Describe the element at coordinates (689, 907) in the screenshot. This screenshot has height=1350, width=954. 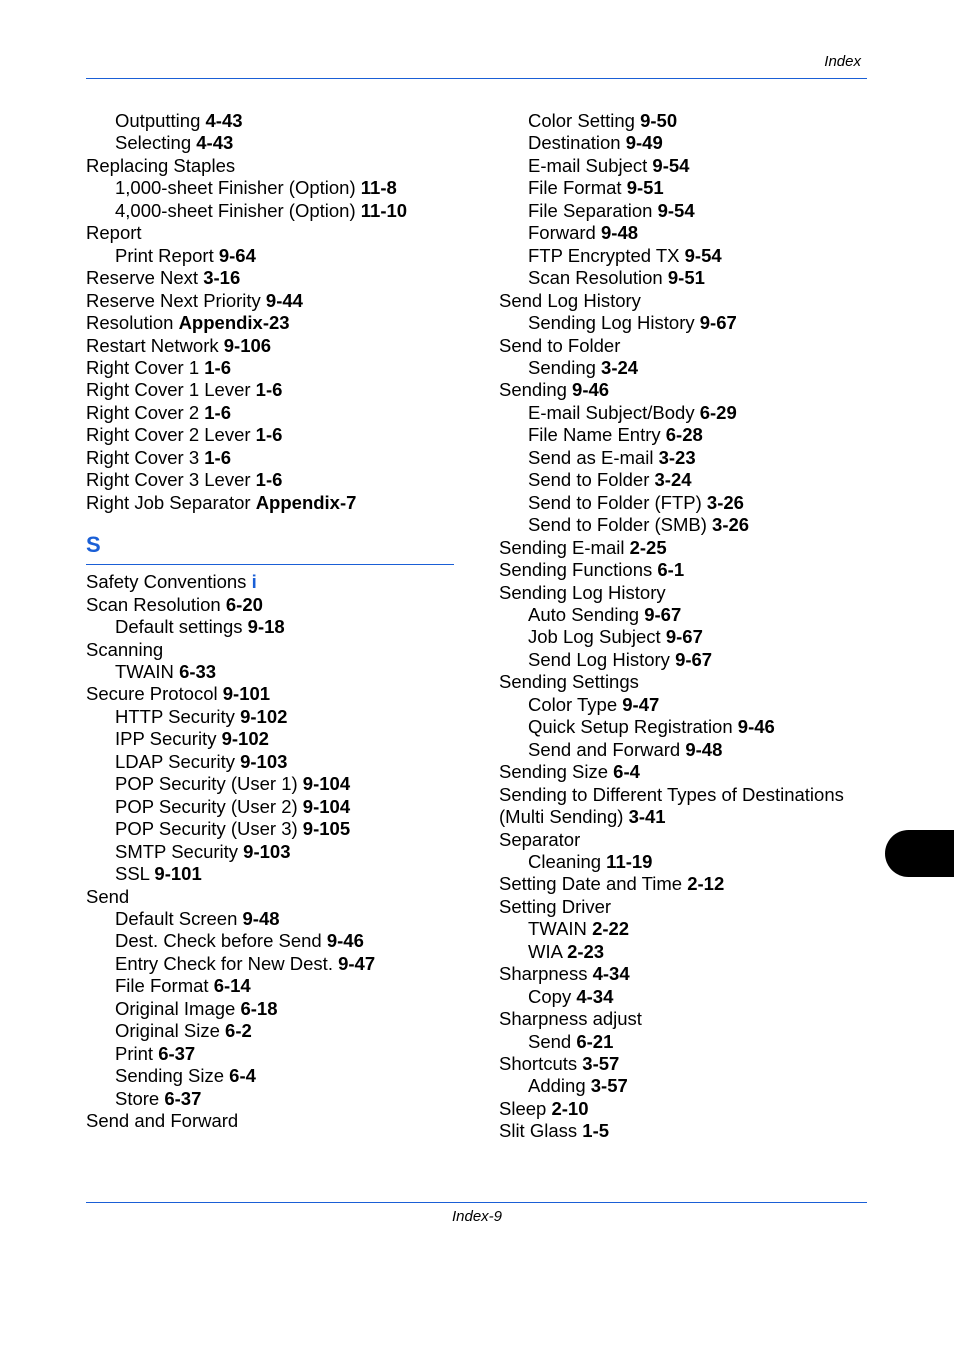
I see `index-entry: Setting Driver` at that location.